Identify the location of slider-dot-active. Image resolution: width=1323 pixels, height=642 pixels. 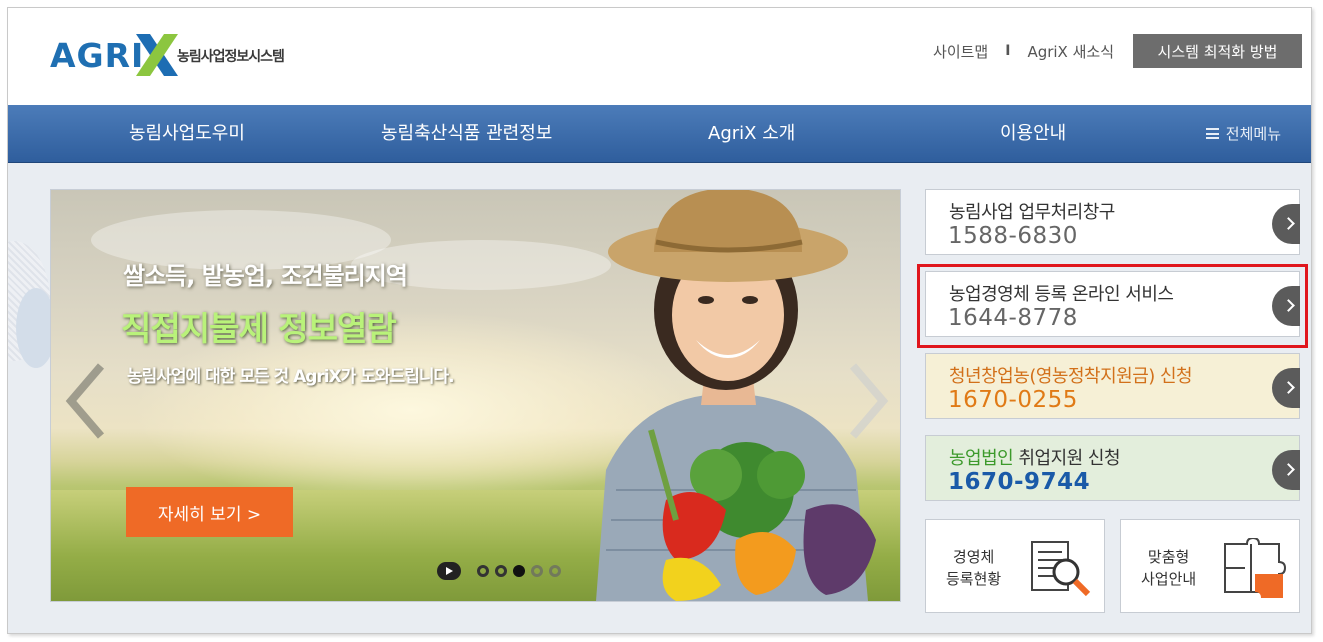
(519, 571).